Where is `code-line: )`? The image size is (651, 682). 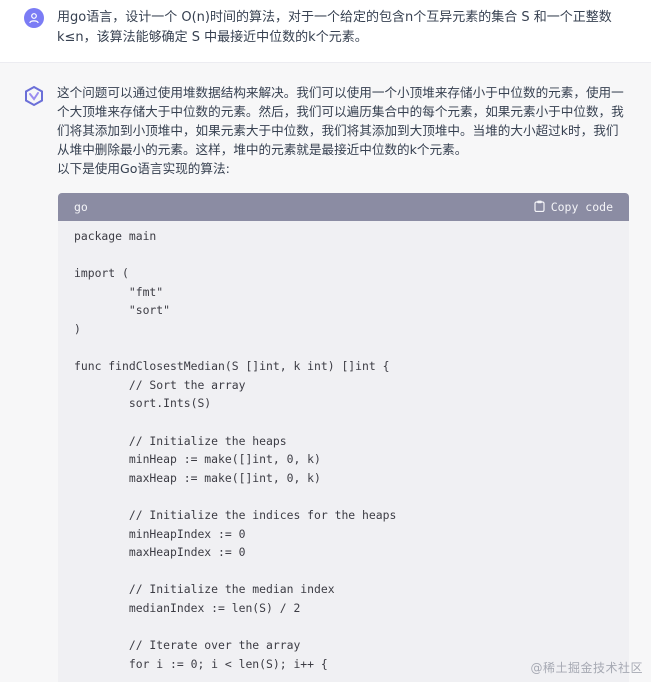
code-line: ) is located at coordinates (77, 328).